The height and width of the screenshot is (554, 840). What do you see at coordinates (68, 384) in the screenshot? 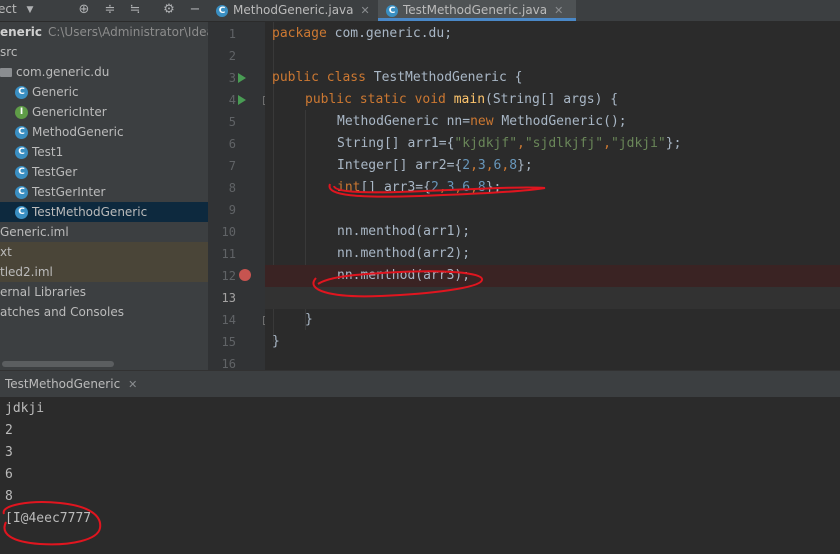
I see `run-tab: TestMethodGeneric ✕` at bounding box center [68, 384].